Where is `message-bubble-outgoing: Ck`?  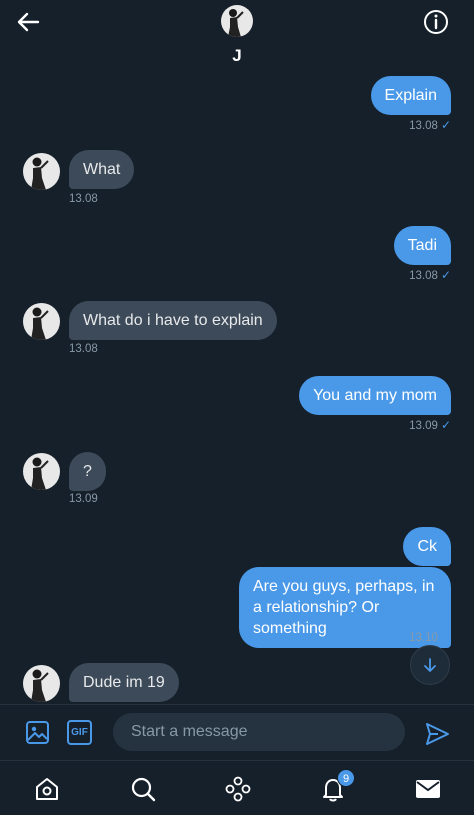
message-bubble-outgoing: Ck is located at coordinates (427, 546).